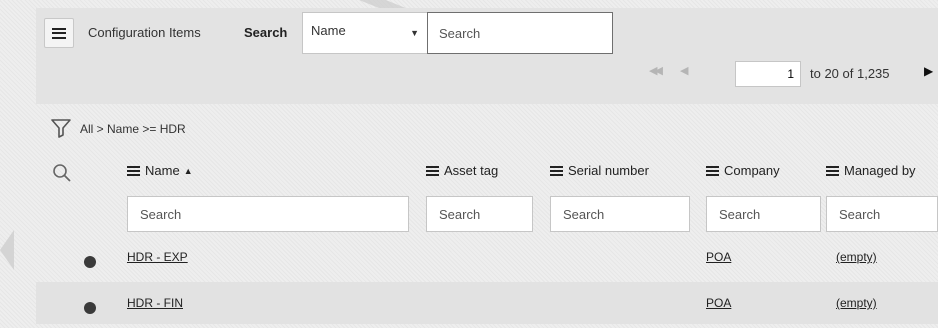 The height and width of the screenshot is (328, 938). I want to click on list-menu-button, so click(59, 33).